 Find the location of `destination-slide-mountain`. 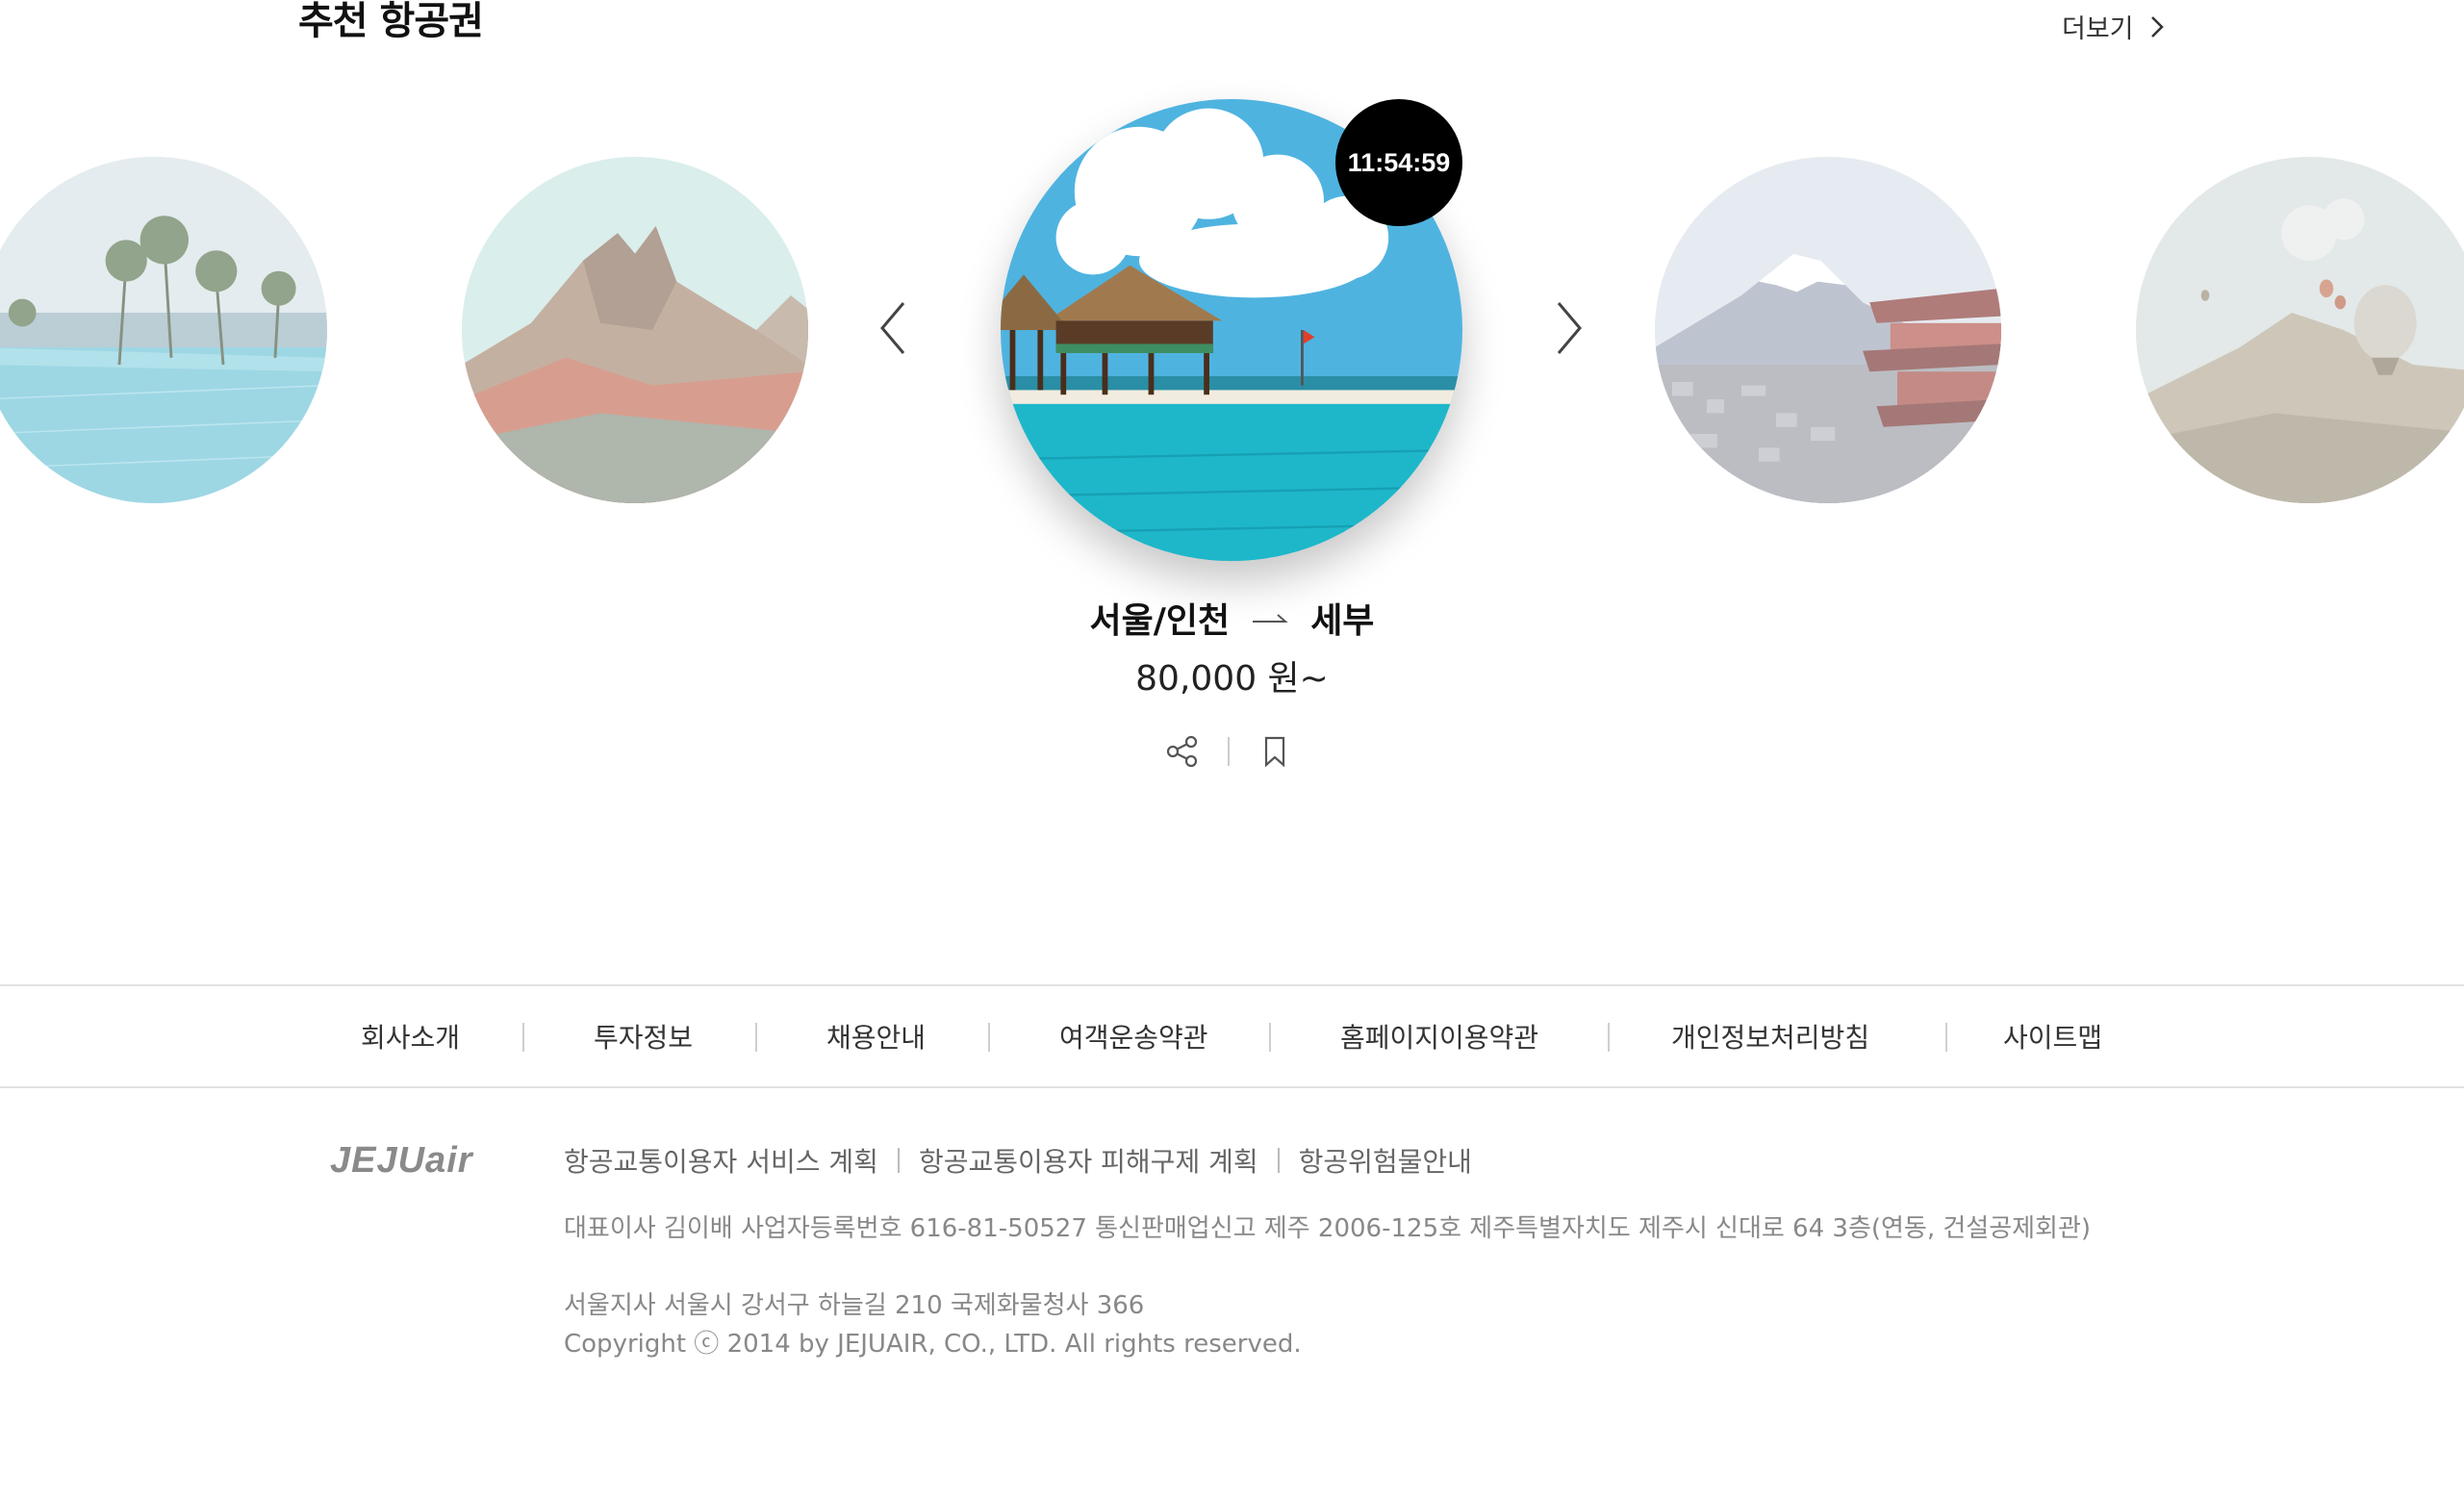

destination-slide-mountain is located at coordinates (635, 330).